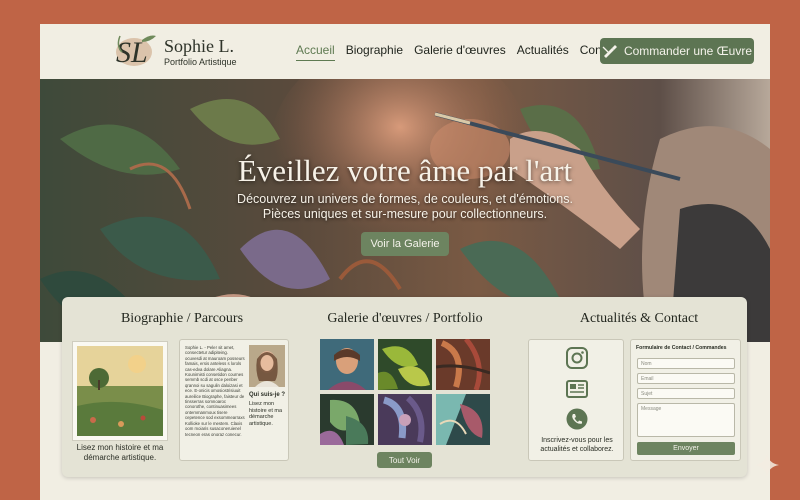 The height and width of the screenshot is (500, 800). What do you see at coordinates (577, 389) in the screenshot?
I see `newsletter-icon` at bounding box center [577, 389].